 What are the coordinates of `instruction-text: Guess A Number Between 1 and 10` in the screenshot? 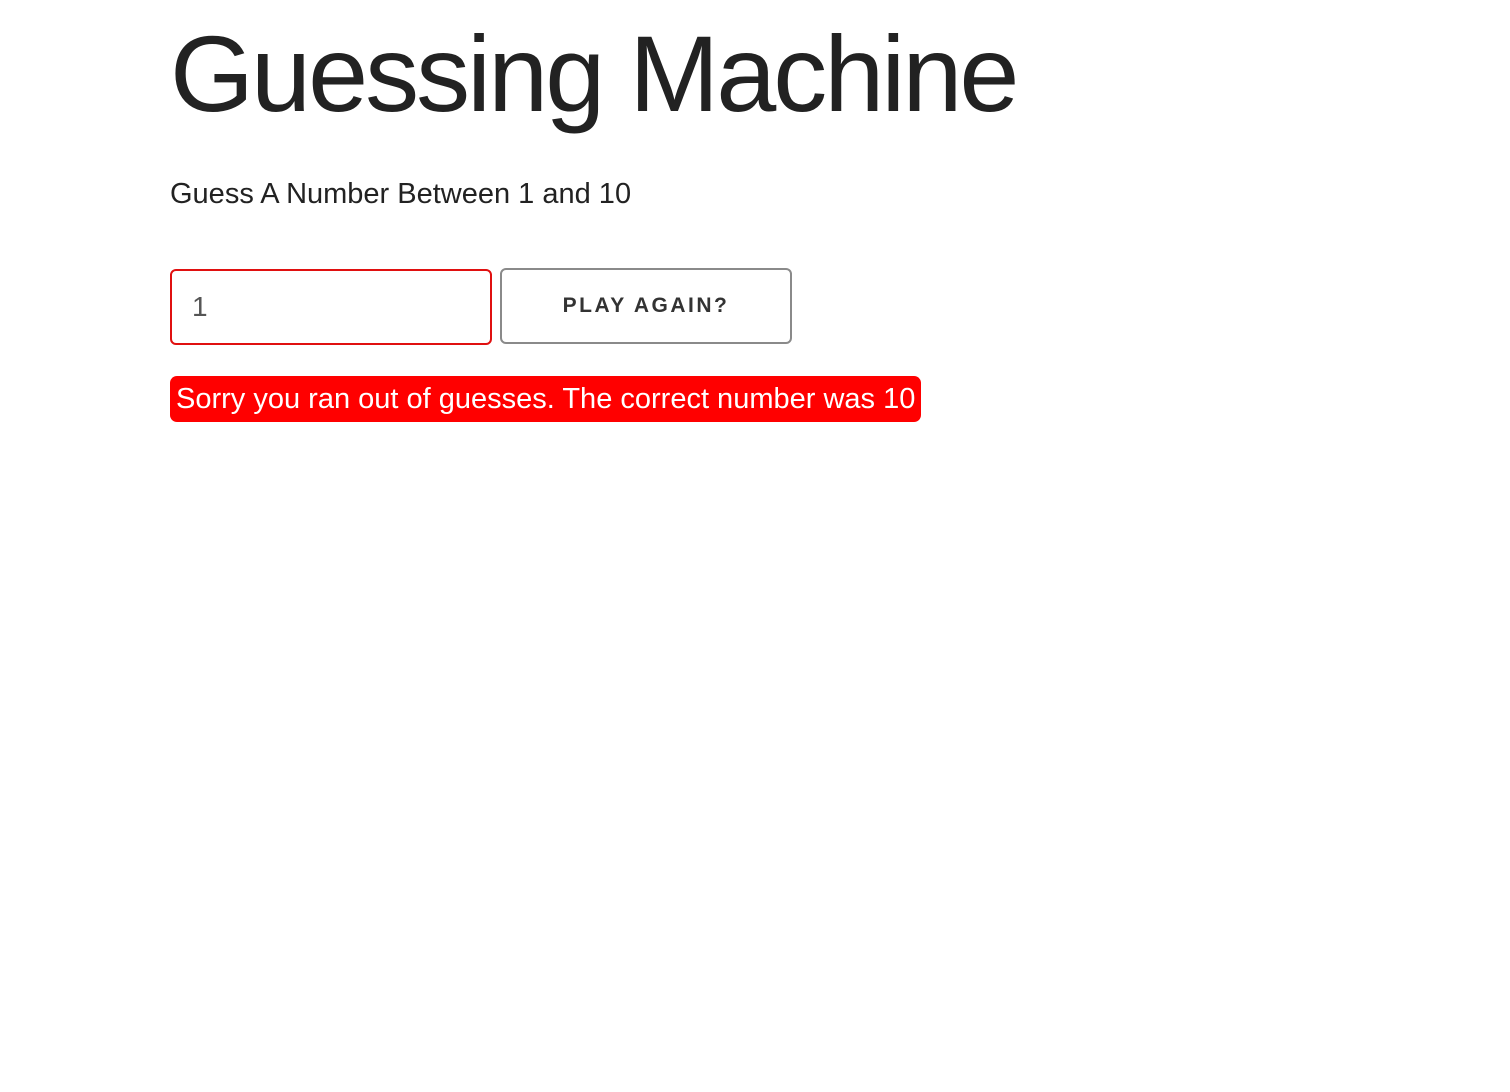 It's located at (401, 194).